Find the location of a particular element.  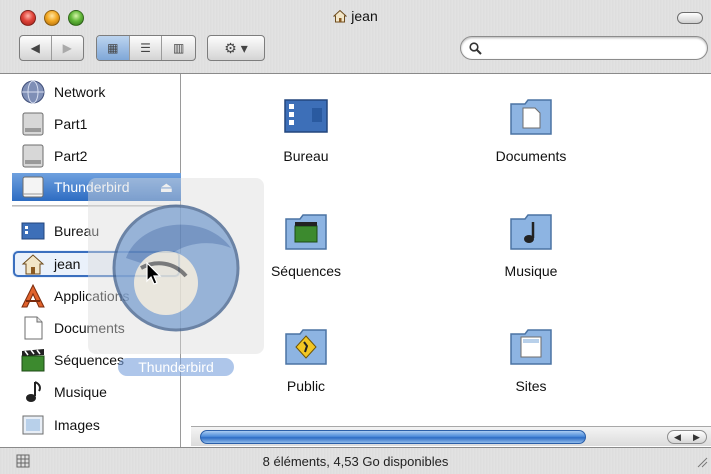

scroll-left-icon: ◀ is located at coordinates (677, 437).